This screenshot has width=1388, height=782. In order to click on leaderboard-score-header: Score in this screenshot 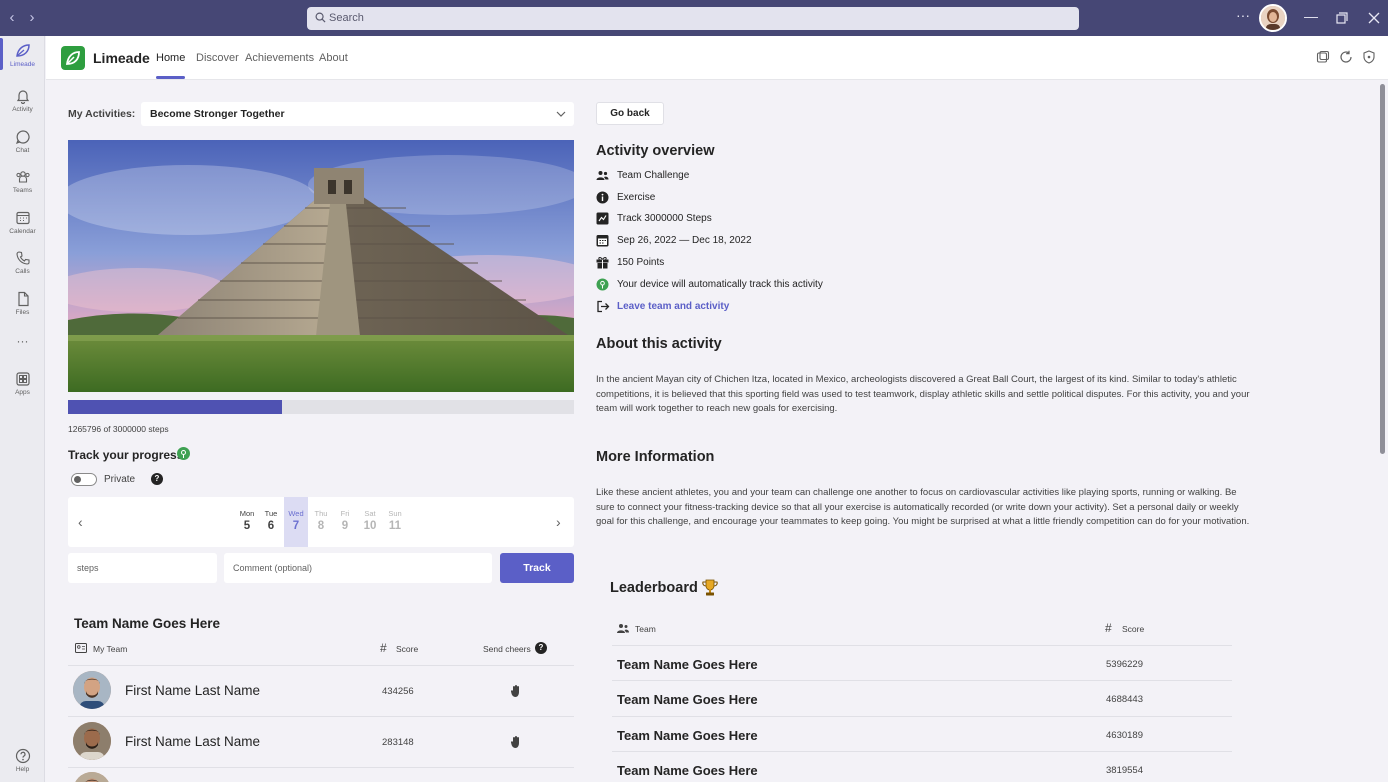, I will do `click(1133, 629)`.